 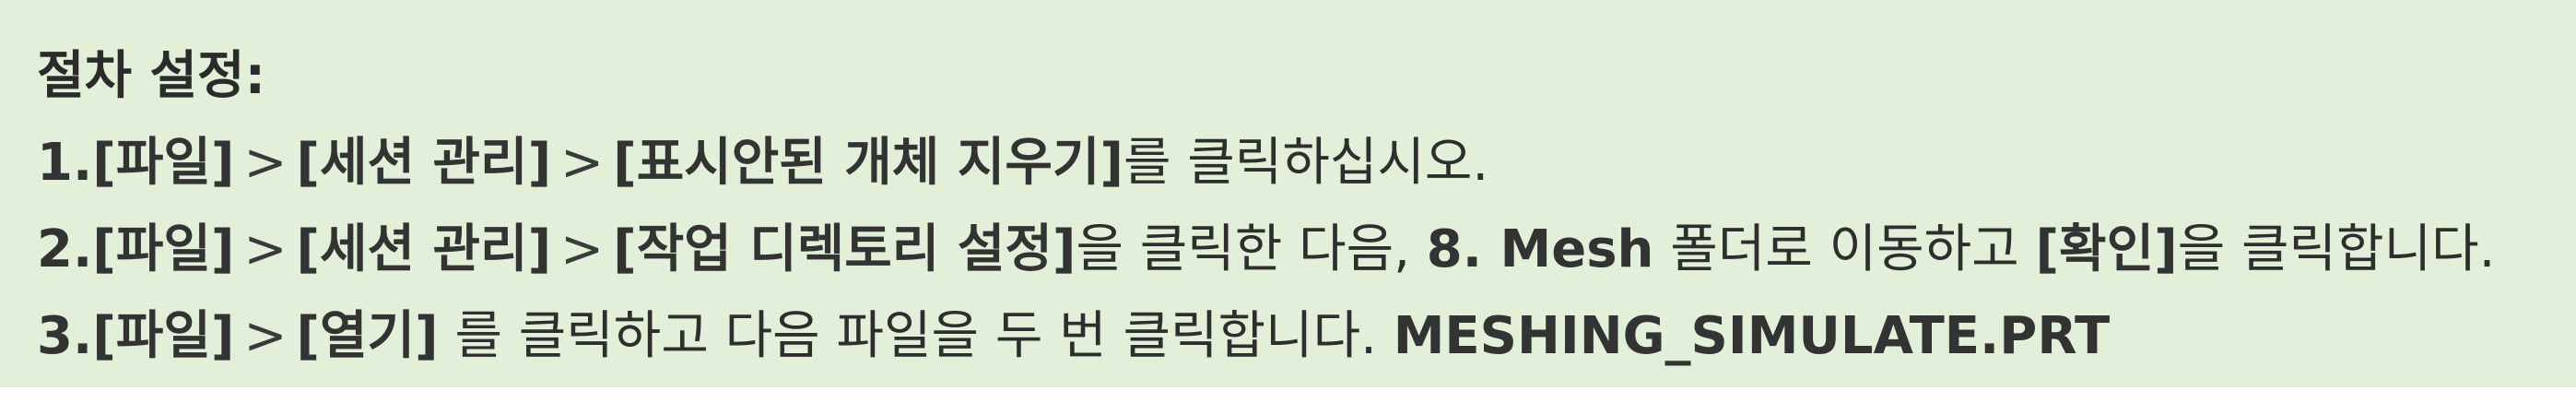 I want to click on step-3-number: 3., so click(x=65, y=336).